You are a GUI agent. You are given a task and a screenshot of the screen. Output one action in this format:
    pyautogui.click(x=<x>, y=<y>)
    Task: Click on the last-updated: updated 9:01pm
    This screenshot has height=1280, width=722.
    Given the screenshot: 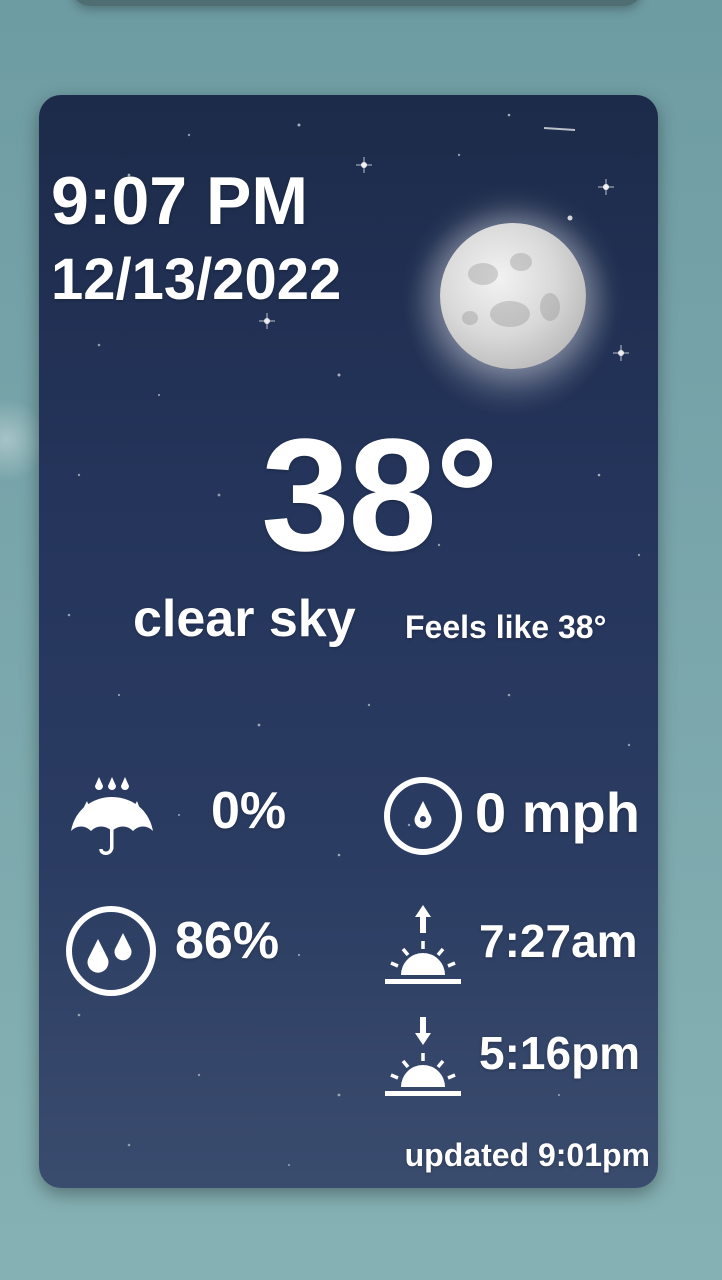 What is the action you would take?
    pyautogui.click(x=527, y=1155)
    